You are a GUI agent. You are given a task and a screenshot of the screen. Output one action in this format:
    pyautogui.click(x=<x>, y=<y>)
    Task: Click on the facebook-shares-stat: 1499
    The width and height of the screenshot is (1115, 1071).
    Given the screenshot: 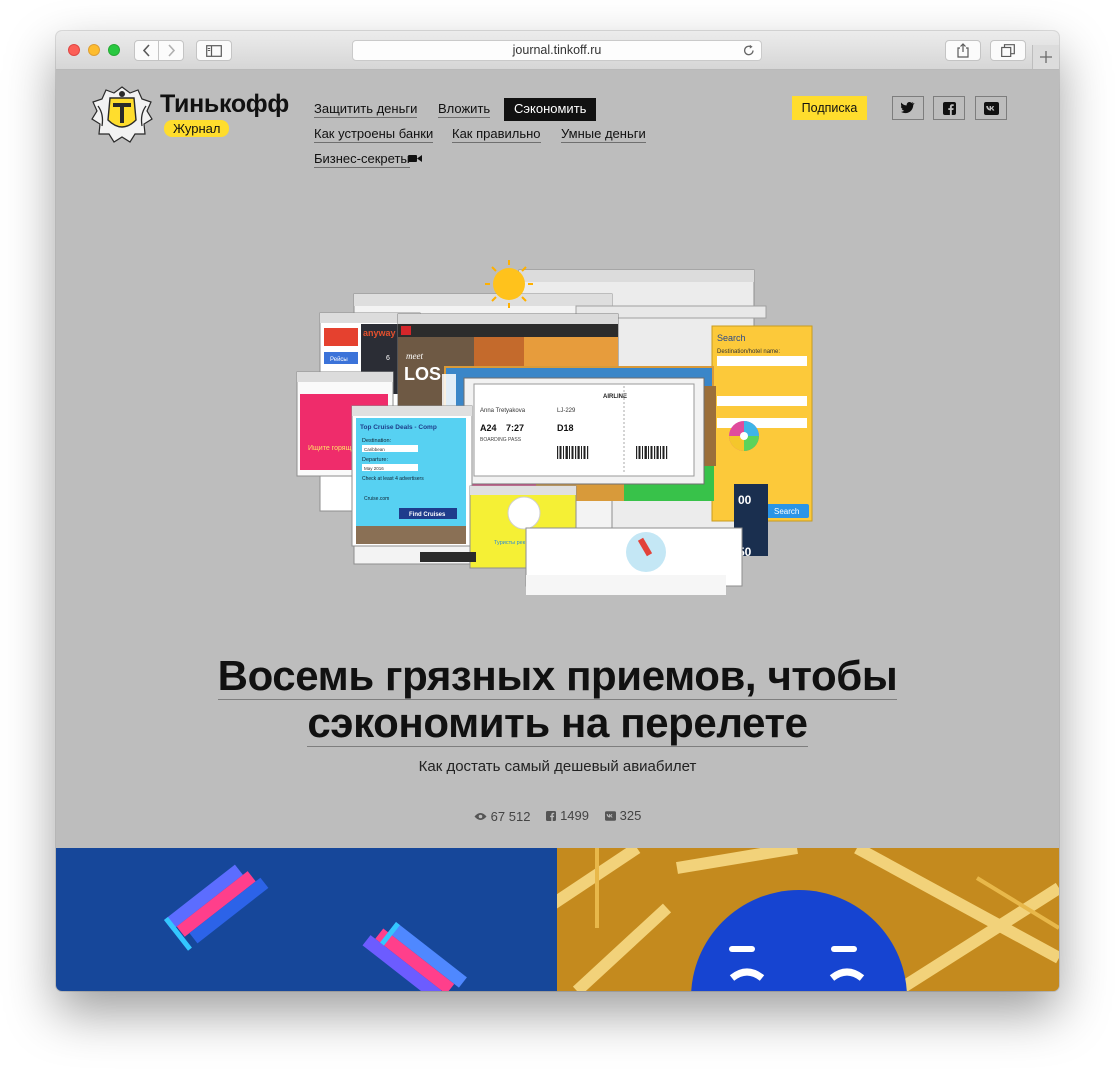 What is the action you would take?
    pyautogui.click(x=567, y=815)
    